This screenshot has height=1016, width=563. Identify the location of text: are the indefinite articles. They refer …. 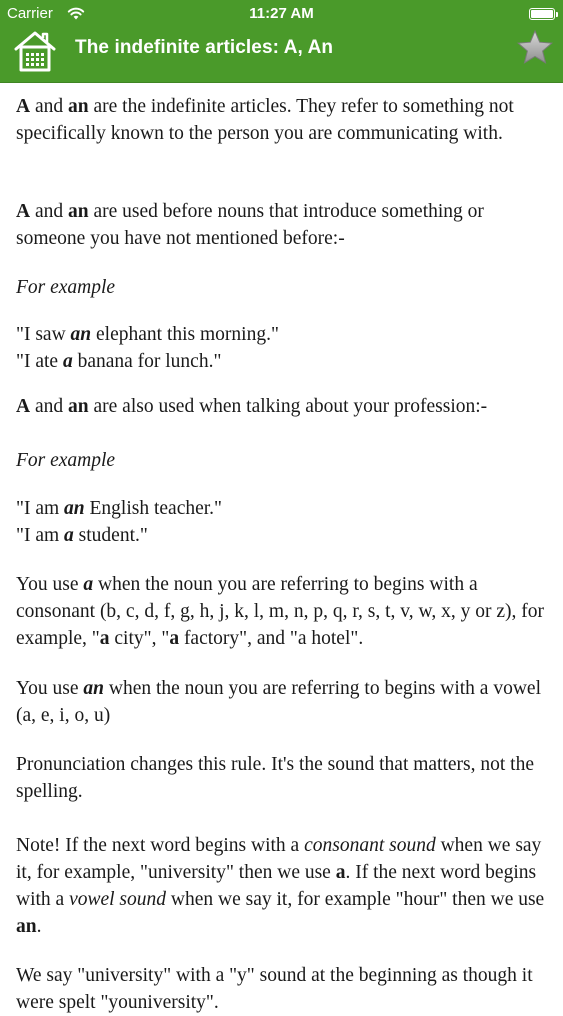
(265, 120).